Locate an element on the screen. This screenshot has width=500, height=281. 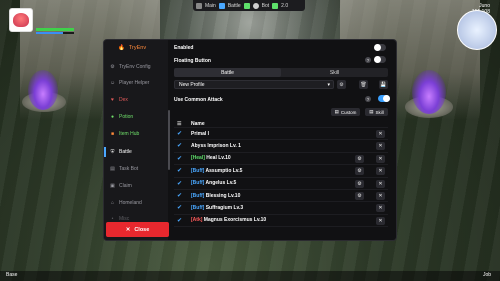
sidebar-item-potion: ● Potion is located at coordinates (136, 117).